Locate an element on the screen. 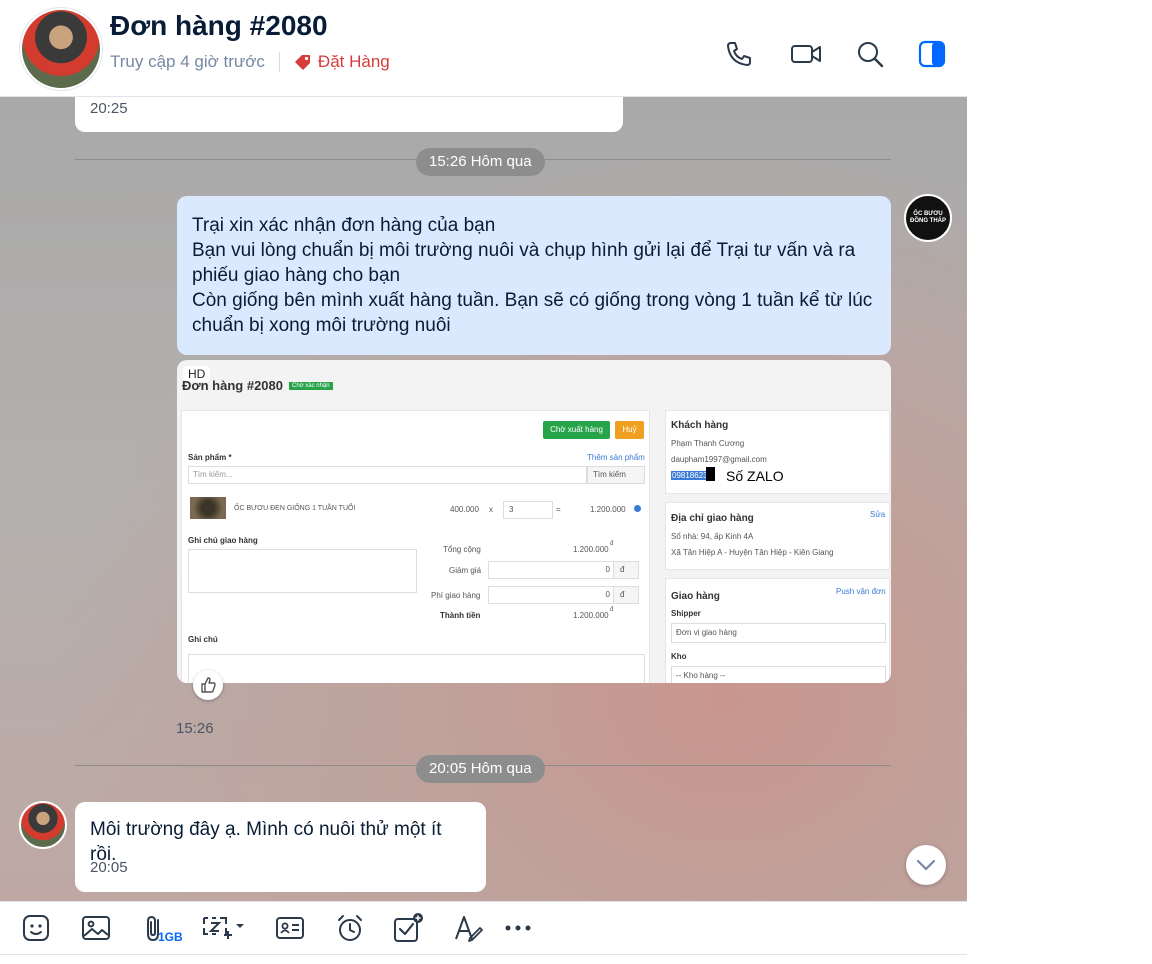 The height and width of the screenshot is (964, 1152). shot-note-input is located at coordinates (416, 668).